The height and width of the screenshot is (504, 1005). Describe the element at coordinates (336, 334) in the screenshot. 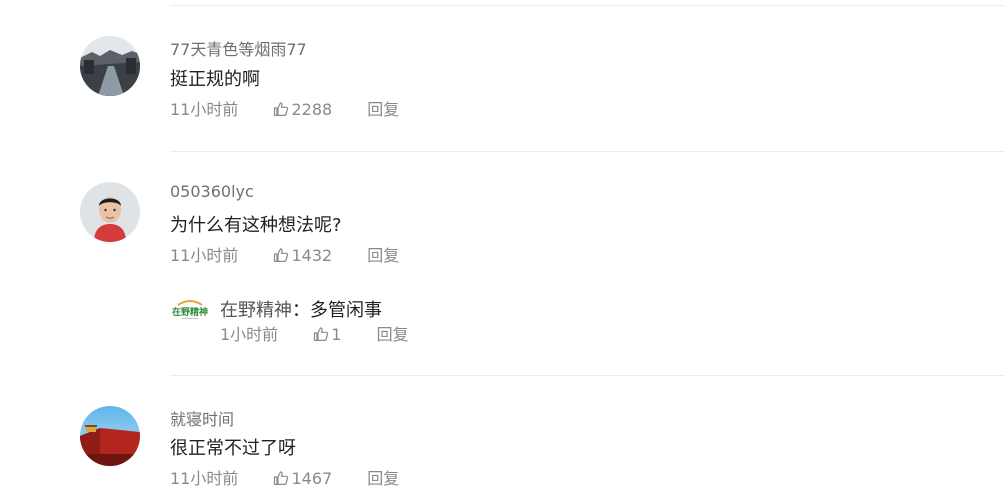

I see `reply-like-count: 1` at that location.